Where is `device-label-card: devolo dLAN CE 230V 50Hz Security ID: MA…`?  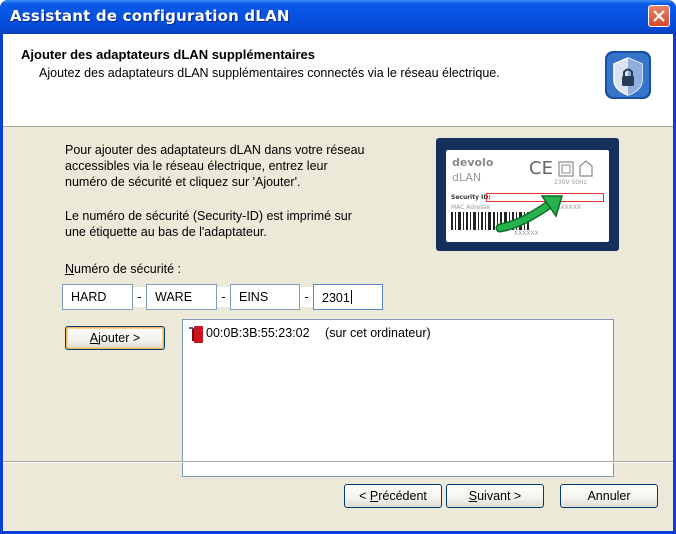
device-label-card: devolo dLAN CE 230V 50Hz Security ID: MA… is located at coordinates (527, 196).